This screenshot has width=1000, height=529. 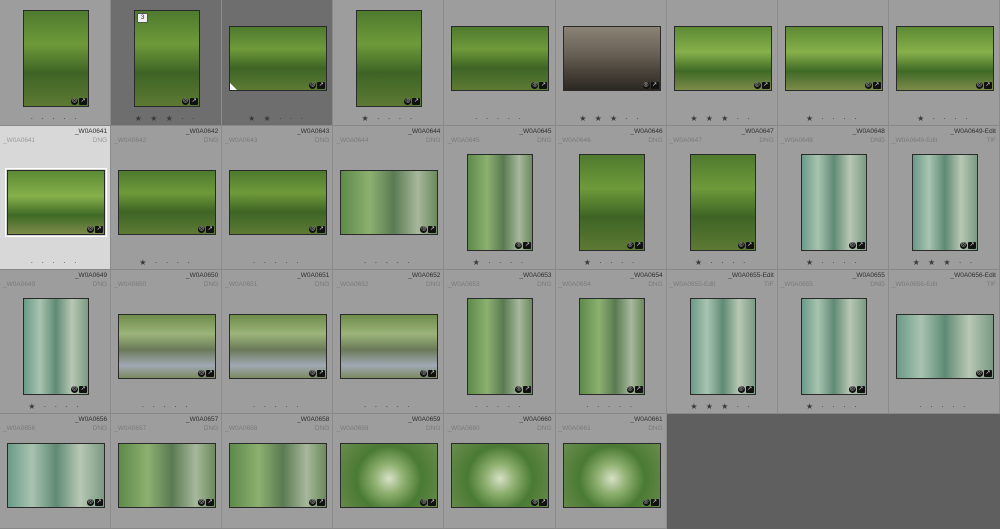 I want to click on photo-cell: ◎ ↗ ★ ★ · · ·, so click(x=278, y=63).